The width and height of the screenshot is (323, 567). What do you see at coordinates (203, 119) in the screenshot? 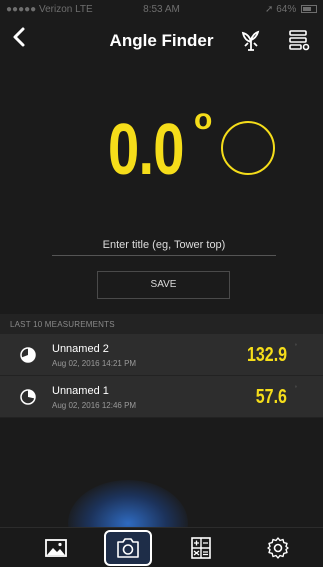
I see `degree-symbol: o` at bounding box center [203, 119].